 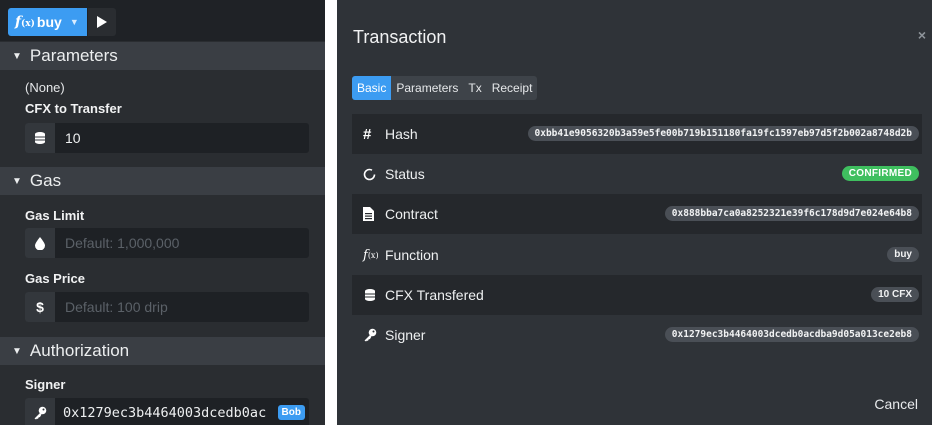 I want to click on parameters-none-text: (None), so click(x=45, y=87).